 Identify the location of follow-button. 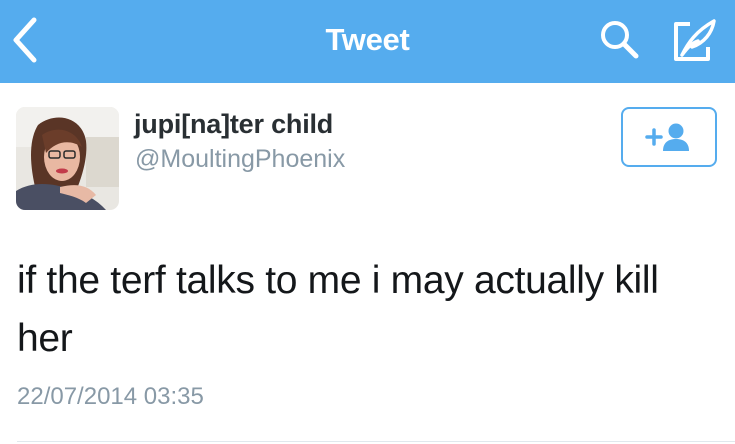
(669, 137).